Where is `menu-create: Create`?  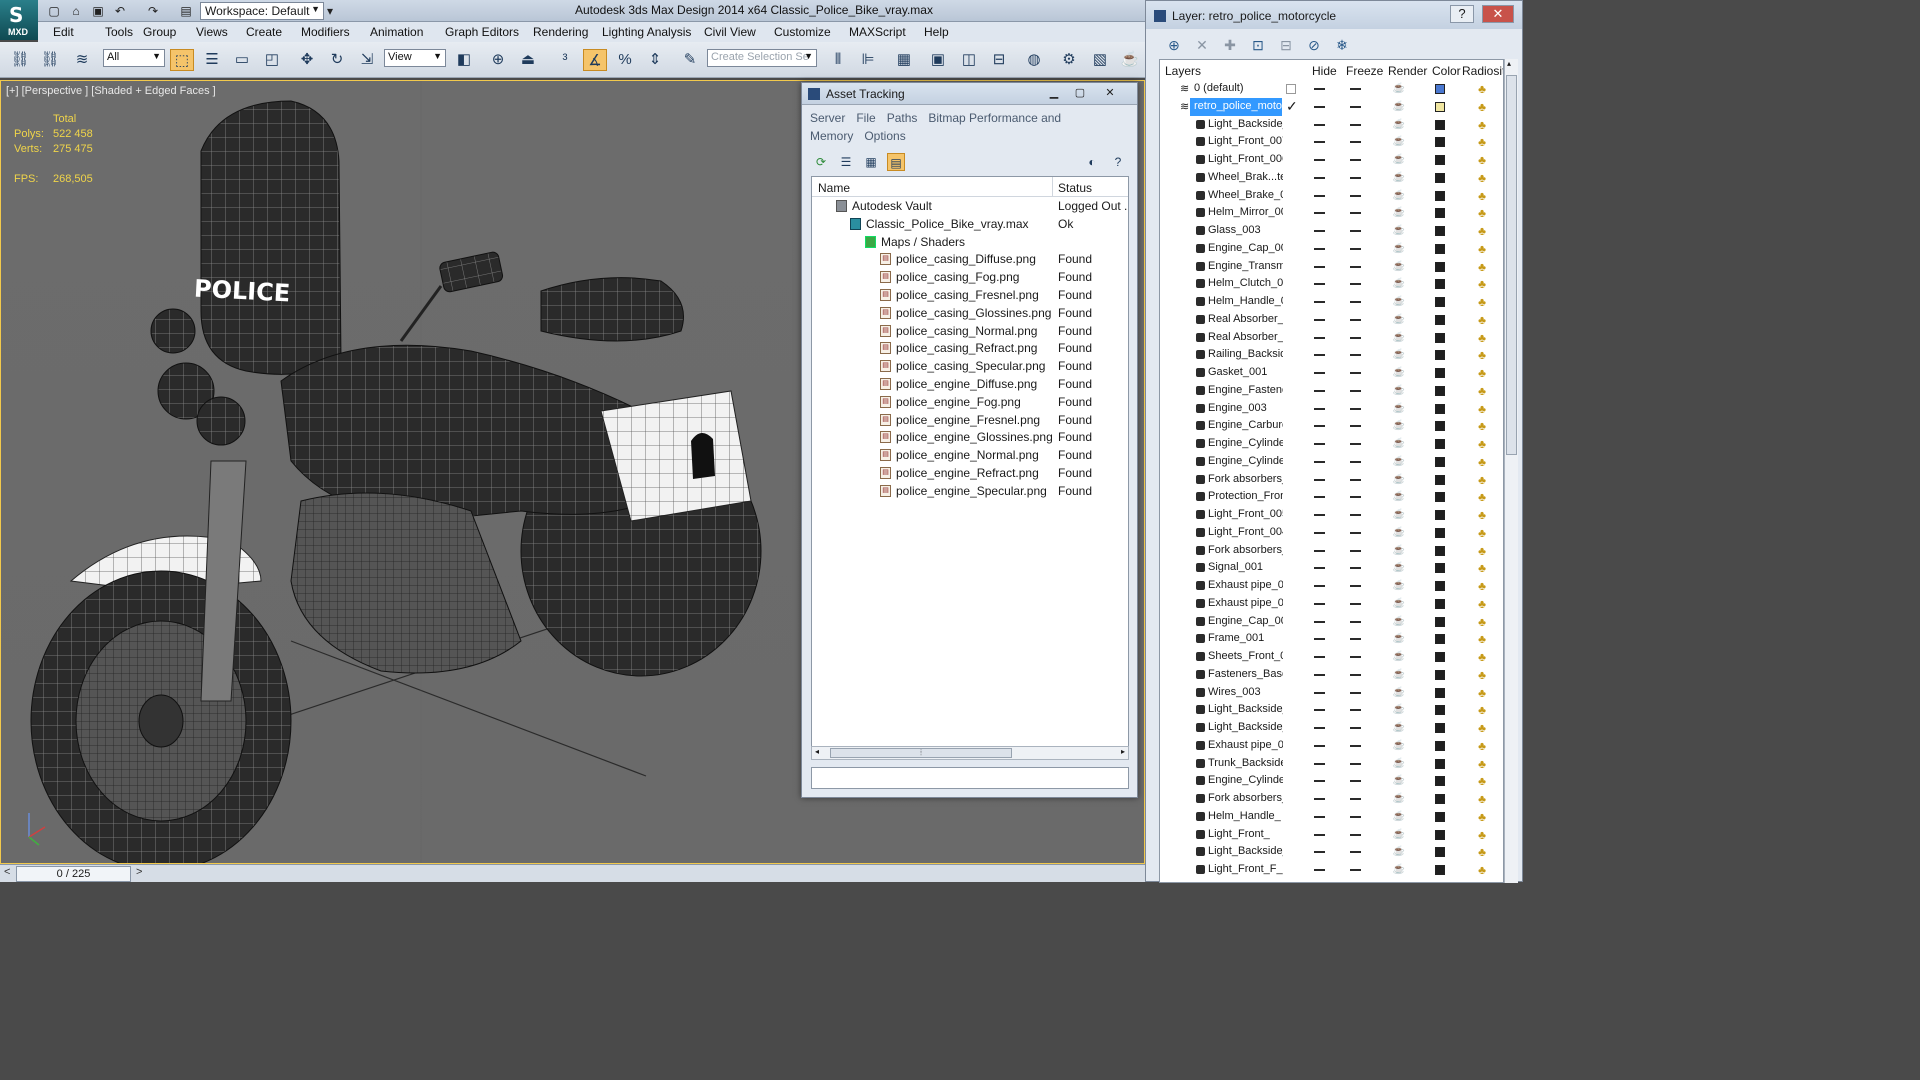 menu-create: Create is located at coordinates (264, 32).